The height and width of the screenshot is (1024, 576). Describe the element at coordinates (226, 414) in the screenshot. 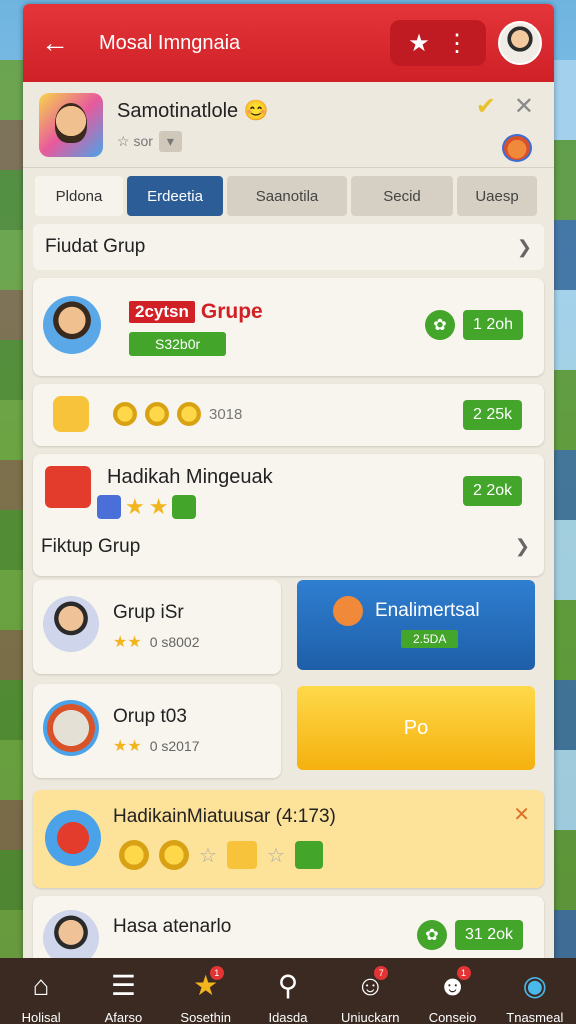

I see `coin-count: 3018` at that location.